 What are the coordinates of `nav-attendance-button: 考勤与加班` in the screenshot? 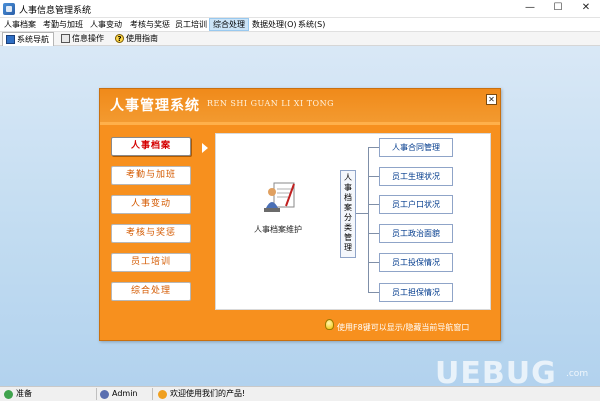 It's located at (151, 175).